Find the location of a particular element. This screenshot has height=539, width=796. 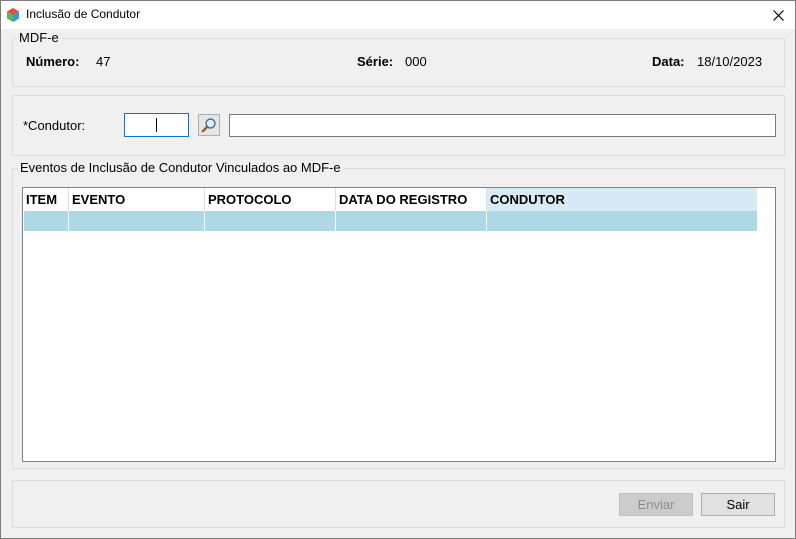

condutor-name-field is located at coordinates (502, 125).